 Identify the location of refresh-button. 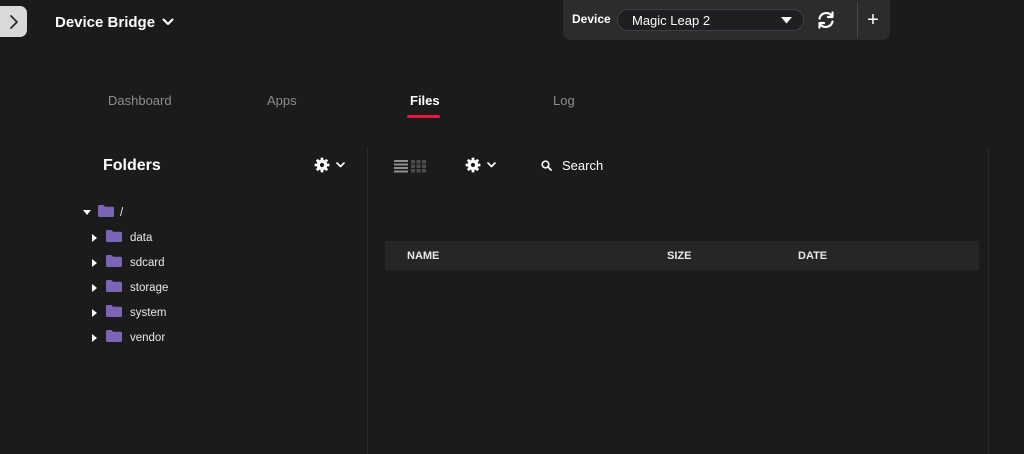
(826, 20).